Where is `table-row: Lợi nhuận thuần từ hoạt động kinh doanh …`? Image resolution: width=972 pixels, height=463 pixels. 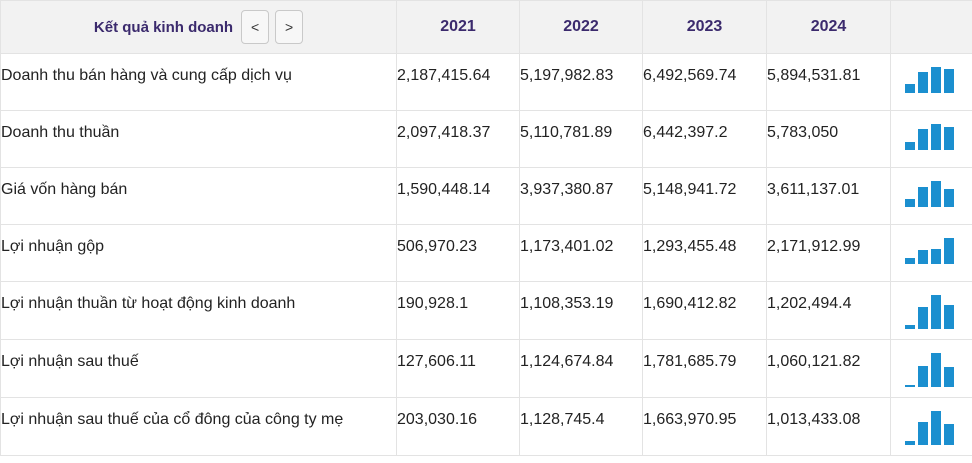 table-row: Lợi nhuận thuần từ hoạt động kinh doanh … is located at coordinates (486, 310).